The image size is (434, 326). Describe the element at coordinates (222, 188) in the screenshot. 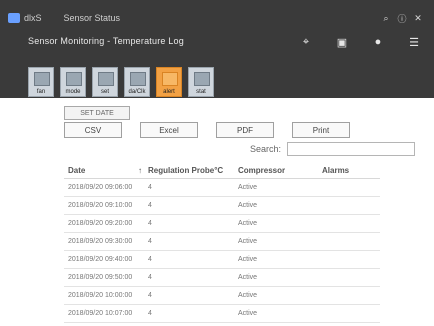

I see `table-row: 2018/09/20 09:06:00 4 Active` at that location.